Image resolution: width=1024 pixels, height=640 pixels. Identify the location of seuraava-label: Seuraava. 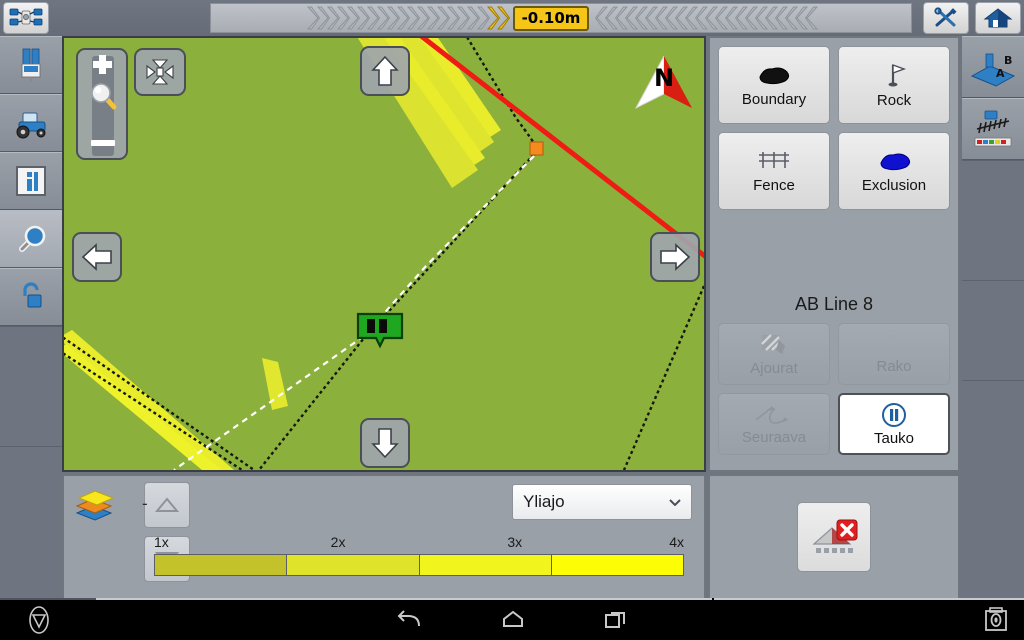
(774, 437).